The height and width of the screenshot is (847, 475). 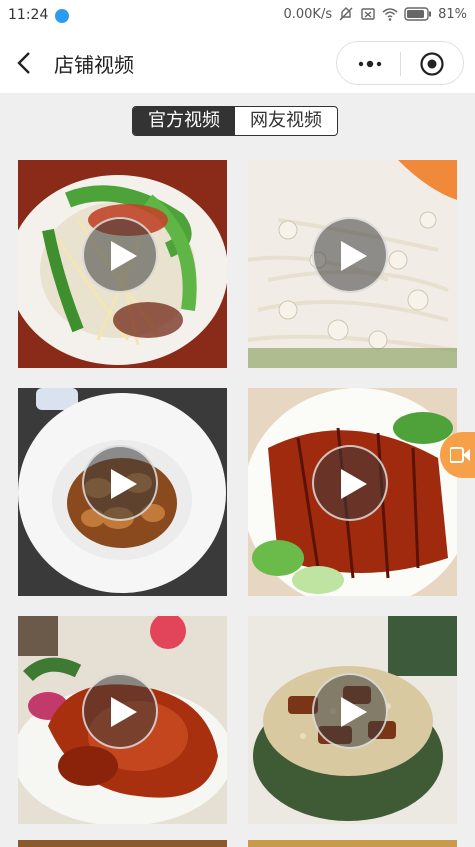 What do you see at coordinates (460, 455) in the screenshot?
I see `video-camera-icon` at bounding box center [460, 455].